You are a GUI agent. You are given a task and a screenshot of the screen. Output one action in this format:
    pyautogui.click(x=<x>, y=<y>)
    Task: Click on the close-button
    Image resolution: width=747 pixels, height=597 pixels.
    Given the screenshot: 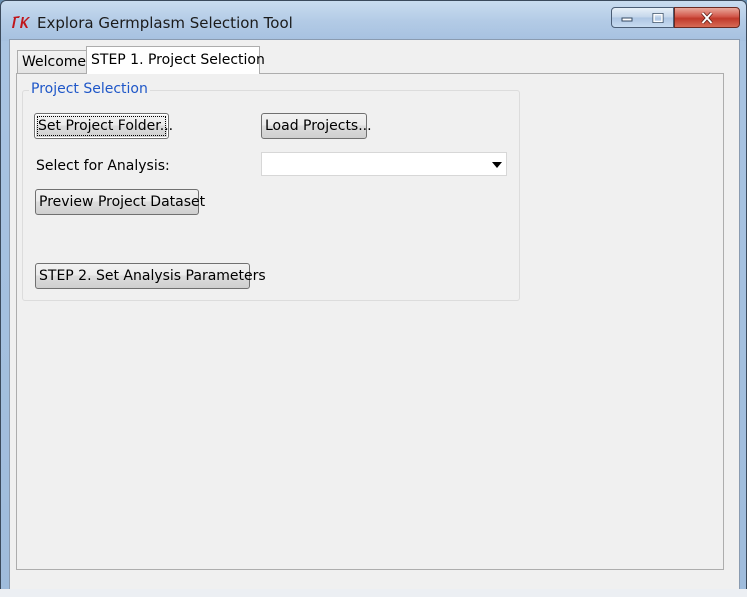 What is the action you would take?
    pyautogui.click(x=707, y=17)
    